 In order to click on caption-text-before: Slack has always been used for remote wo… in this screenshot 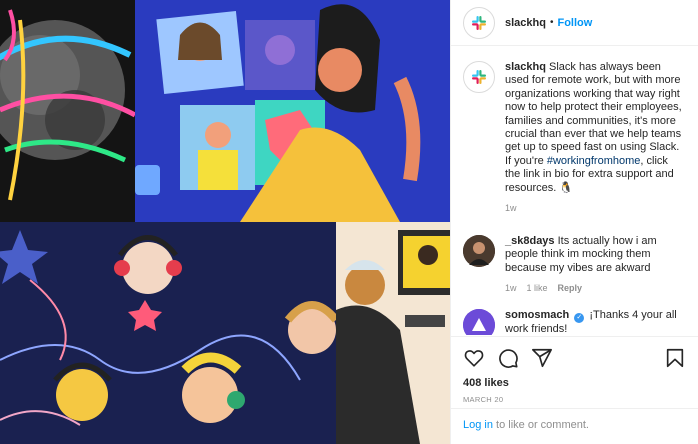, I will do `click(593, 114)`.